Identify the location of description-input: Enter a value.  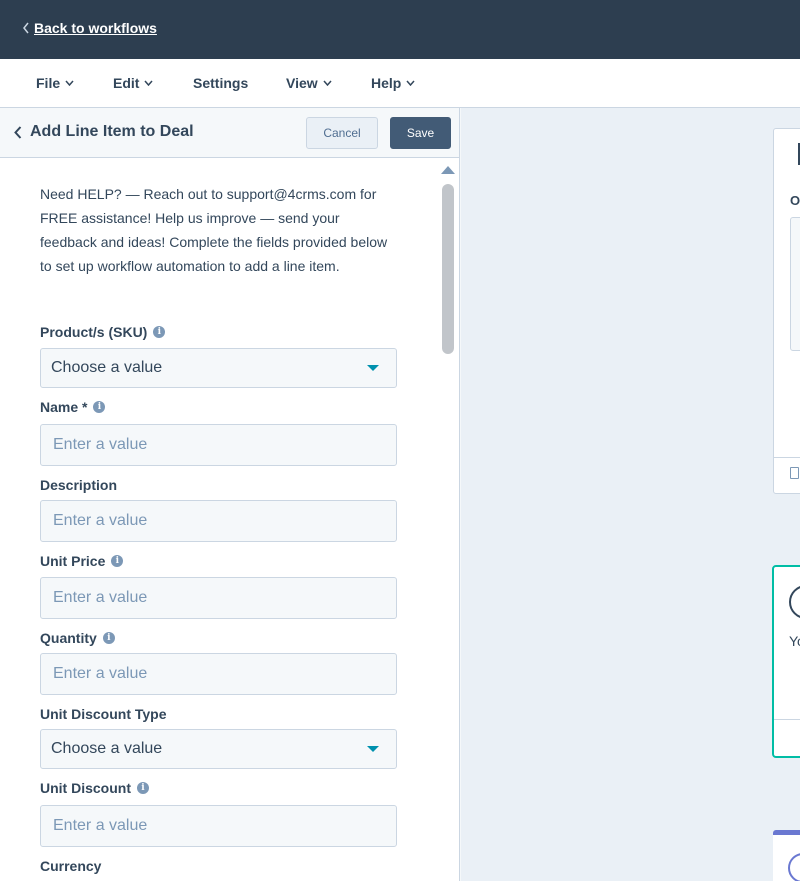
(218, 521).